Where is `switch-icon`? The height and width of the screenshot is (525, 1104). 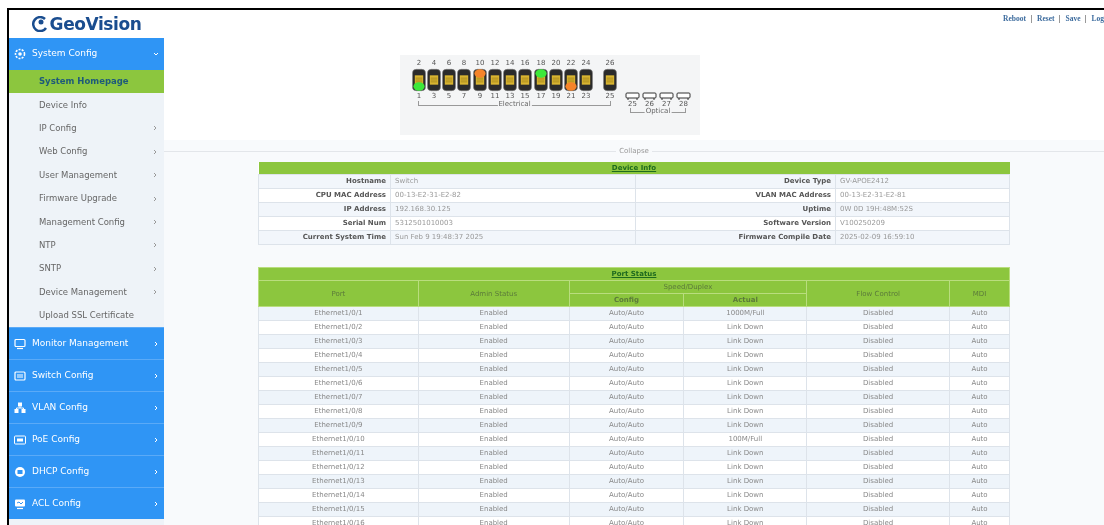 switch-icon is located at coordinates (20, 375).